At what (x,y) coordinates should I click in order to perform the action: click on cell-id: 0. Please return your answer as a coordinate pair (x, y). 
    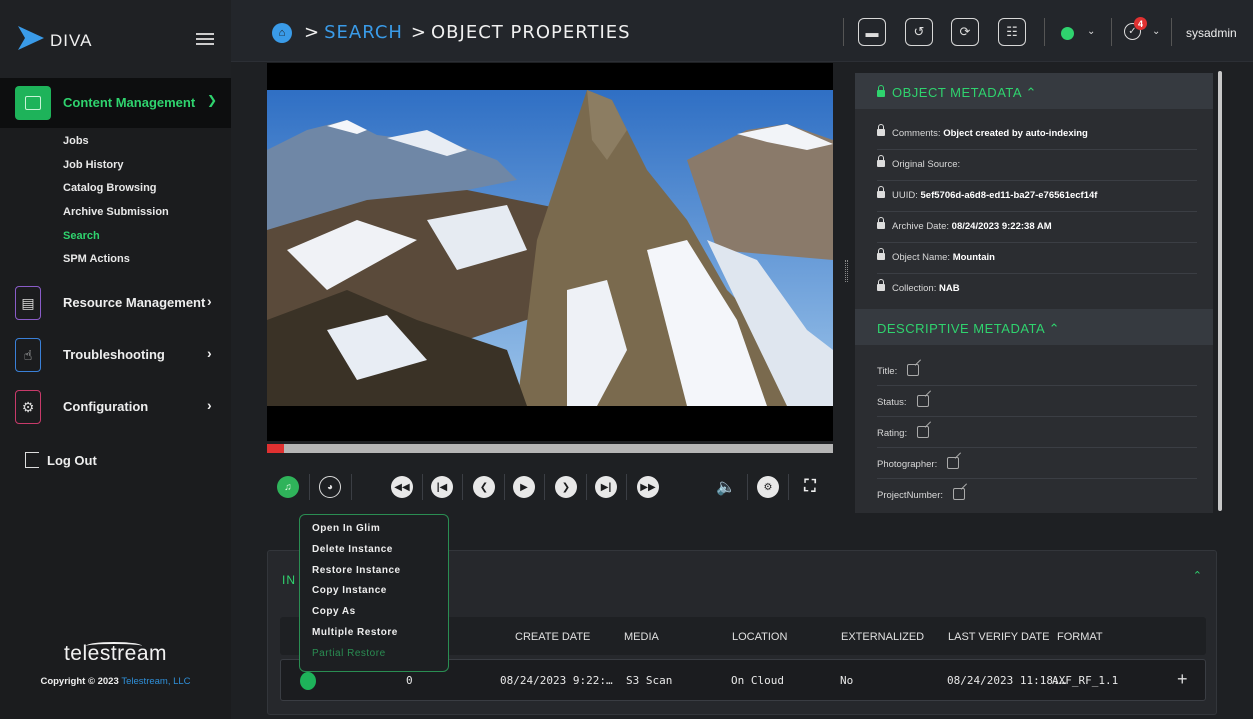
    Looking at the image, I should click on (409, 680).